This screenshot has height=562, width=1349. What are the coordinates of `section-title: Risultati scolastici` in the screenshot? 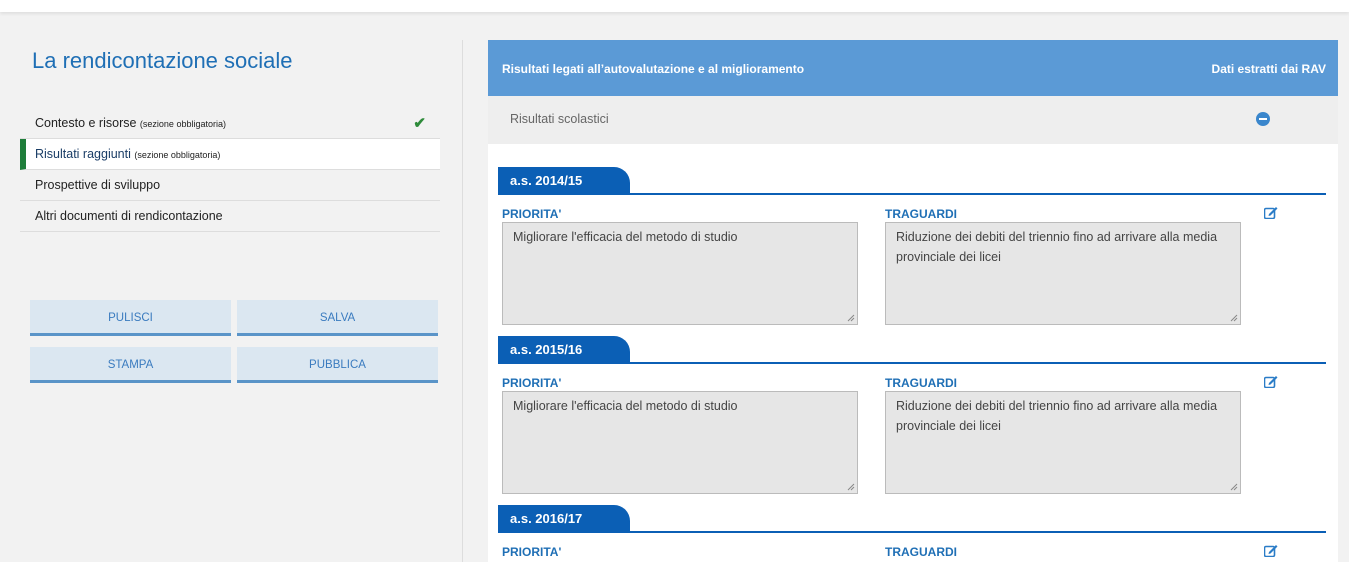 It's located at (559, 119).